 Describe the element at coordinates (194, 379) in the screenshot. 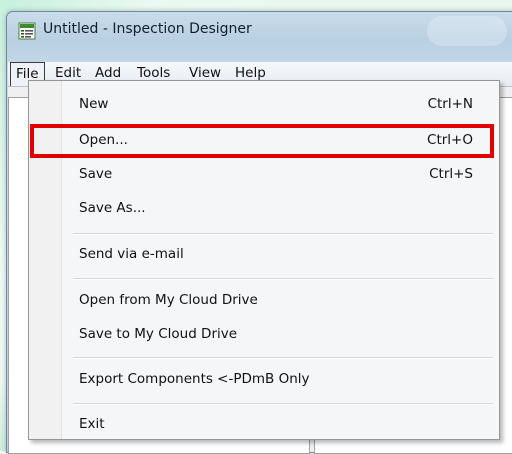

I see `menu-item-label: Export Components <-PDmB Only` at that location.